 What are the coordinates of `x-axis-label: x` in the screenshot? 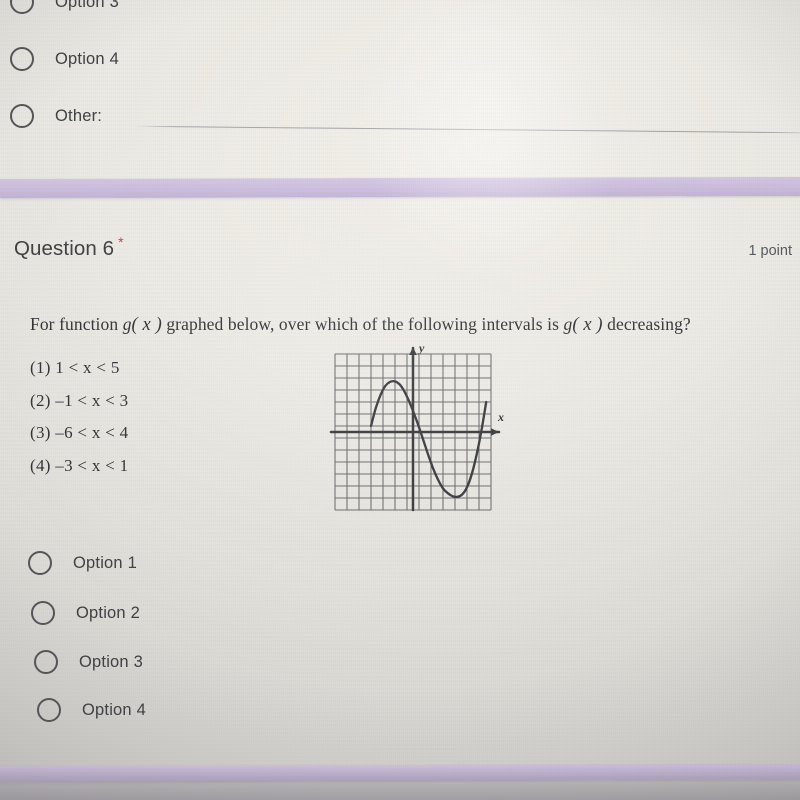 It's located at (500, 417).